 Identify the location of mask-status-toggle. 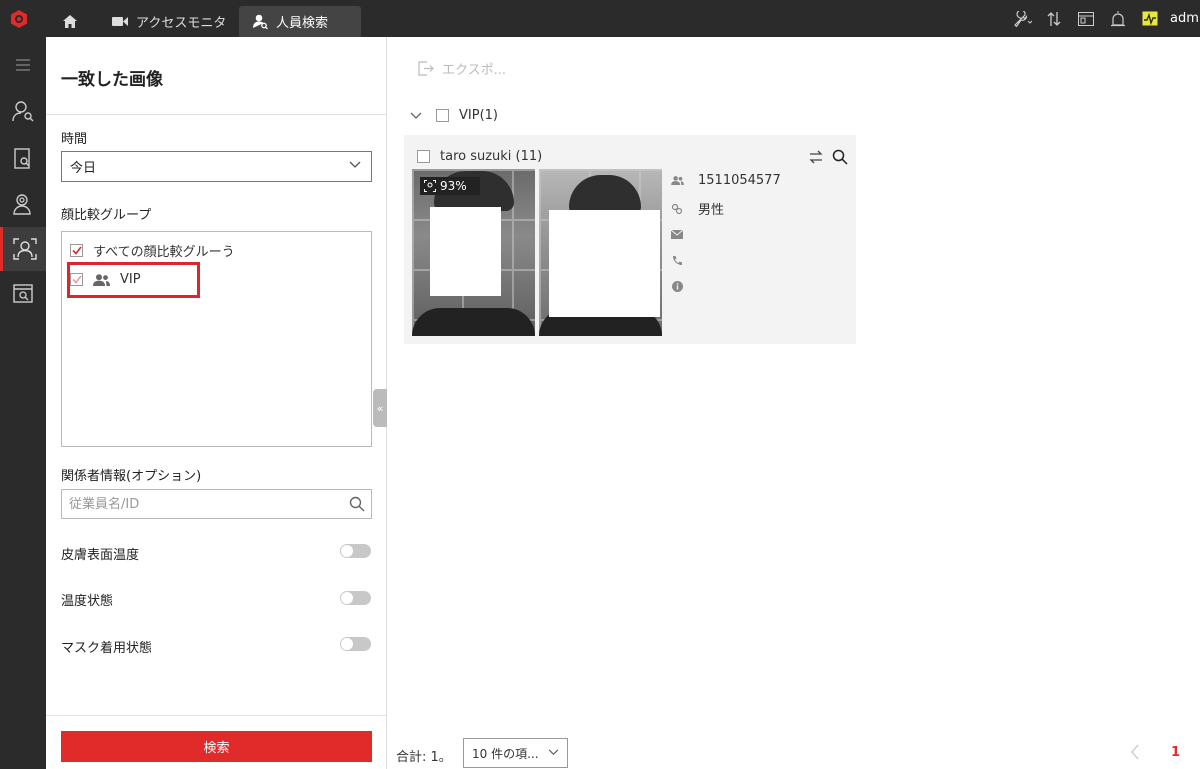
(355, 644).